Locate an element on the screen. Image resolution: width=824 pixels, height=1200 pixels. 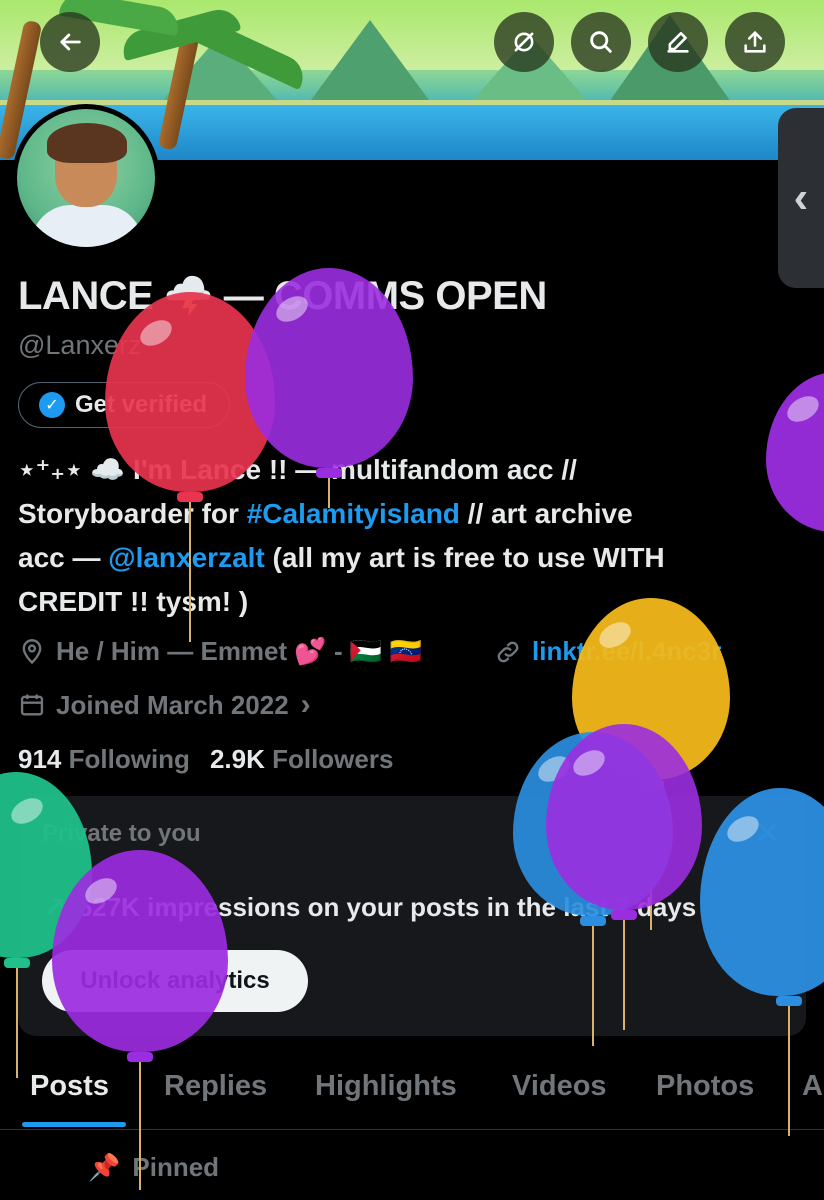
share-button is located at coordinates (755, 42).